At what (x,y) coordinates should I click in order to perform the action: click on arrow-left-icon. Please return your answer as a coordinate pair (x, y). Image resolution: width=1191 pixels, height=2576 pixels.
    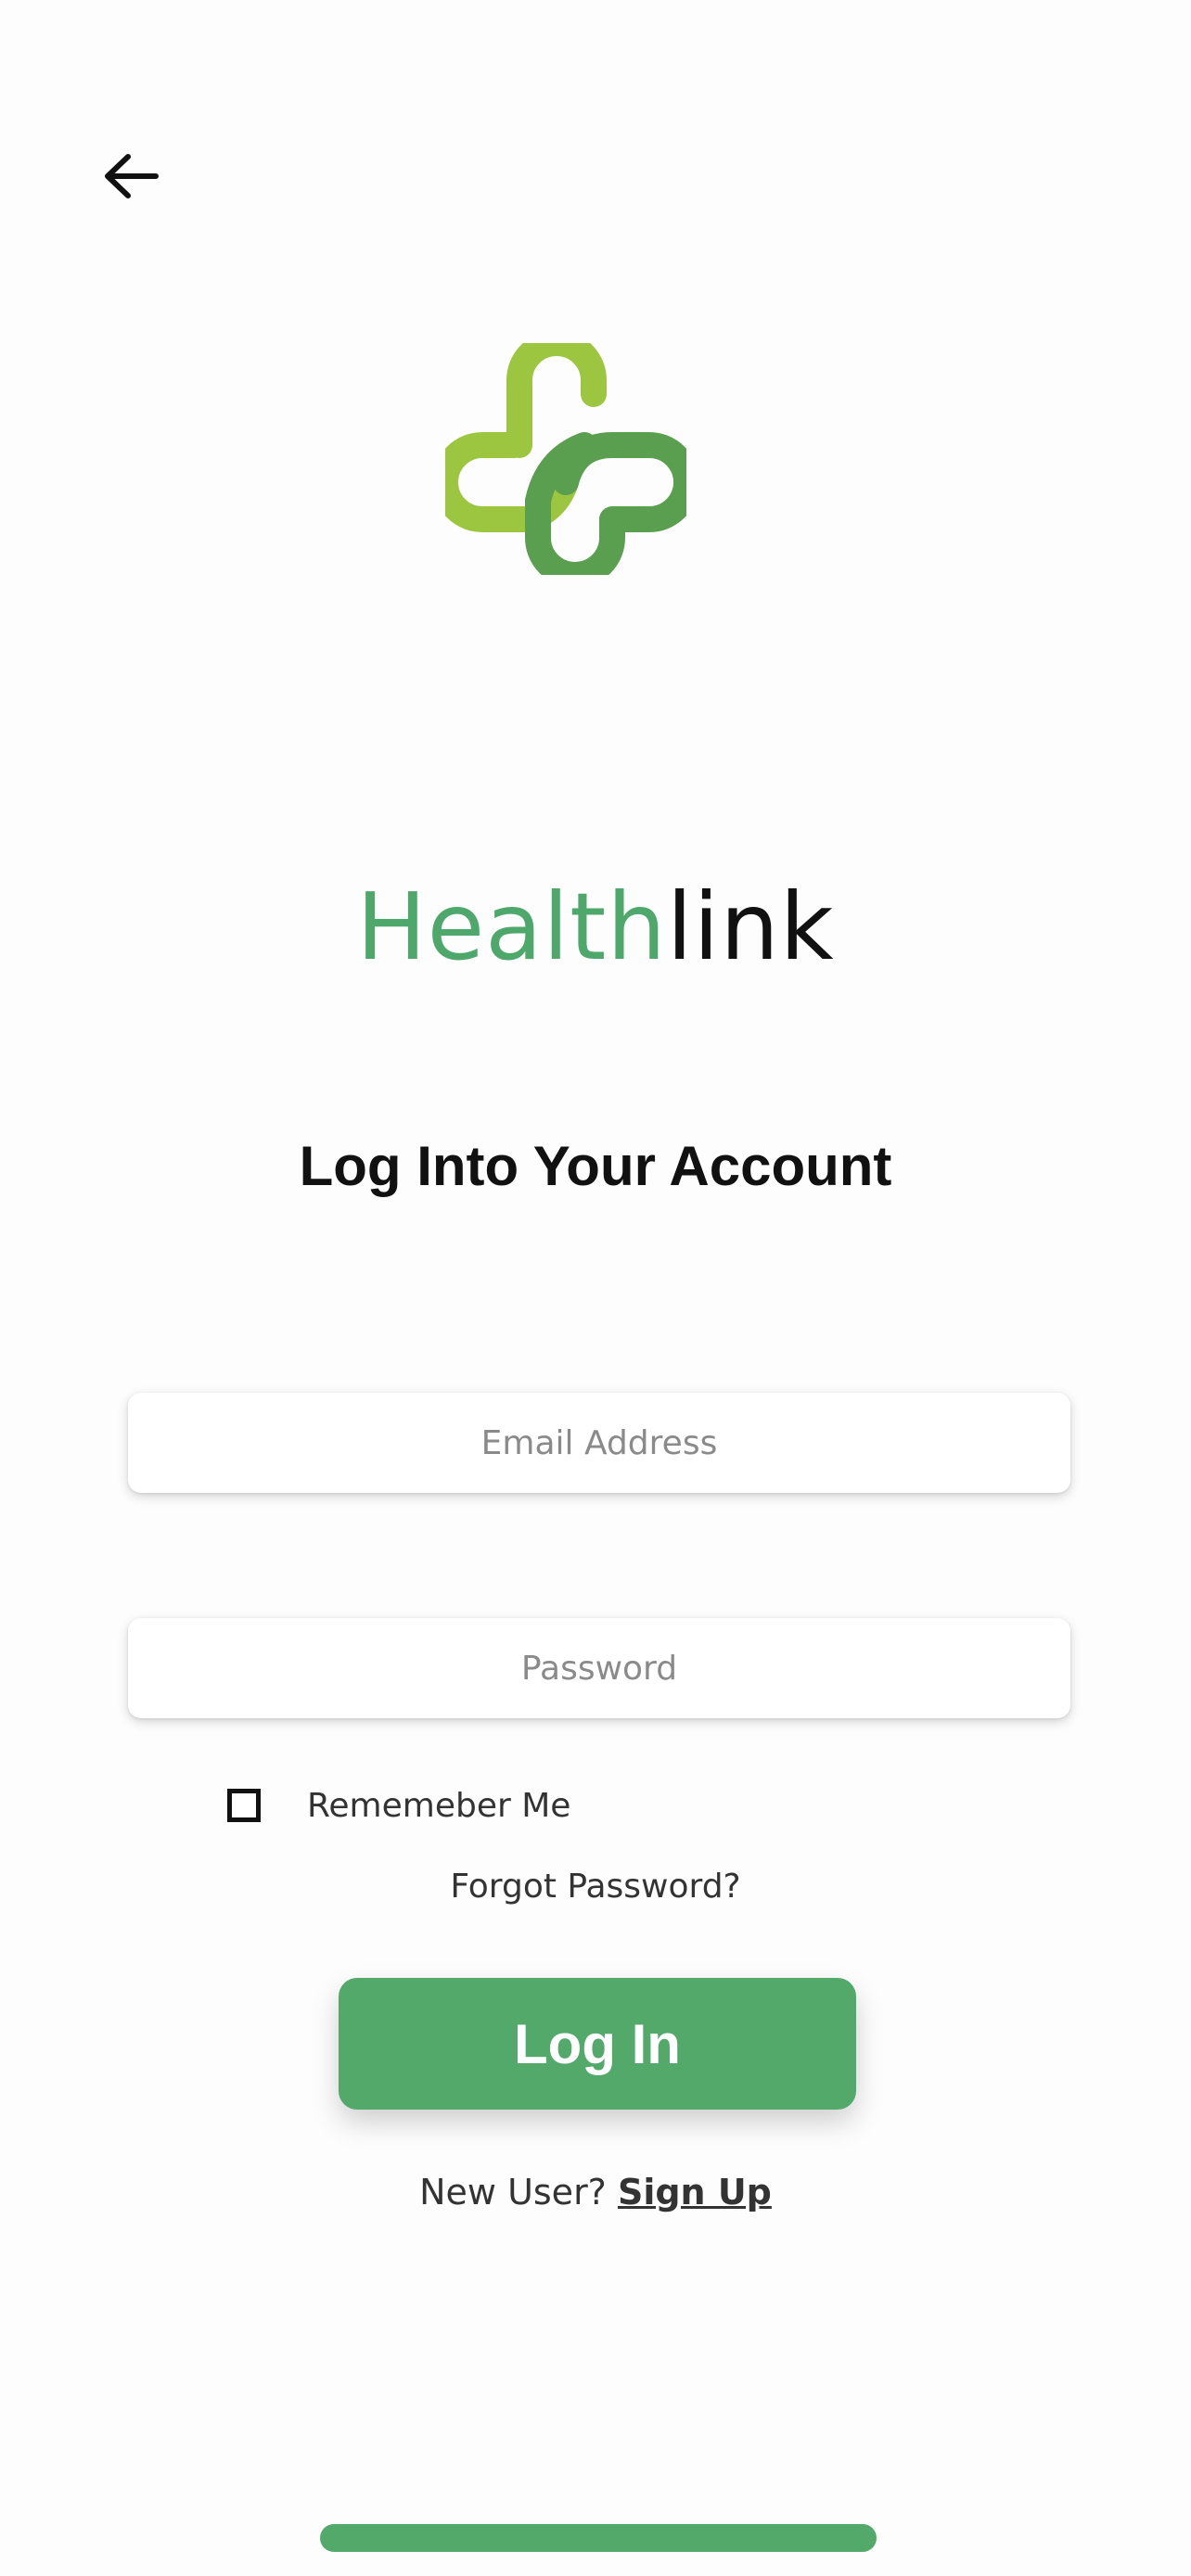
    Looking at the image, I should click on (132, 176).